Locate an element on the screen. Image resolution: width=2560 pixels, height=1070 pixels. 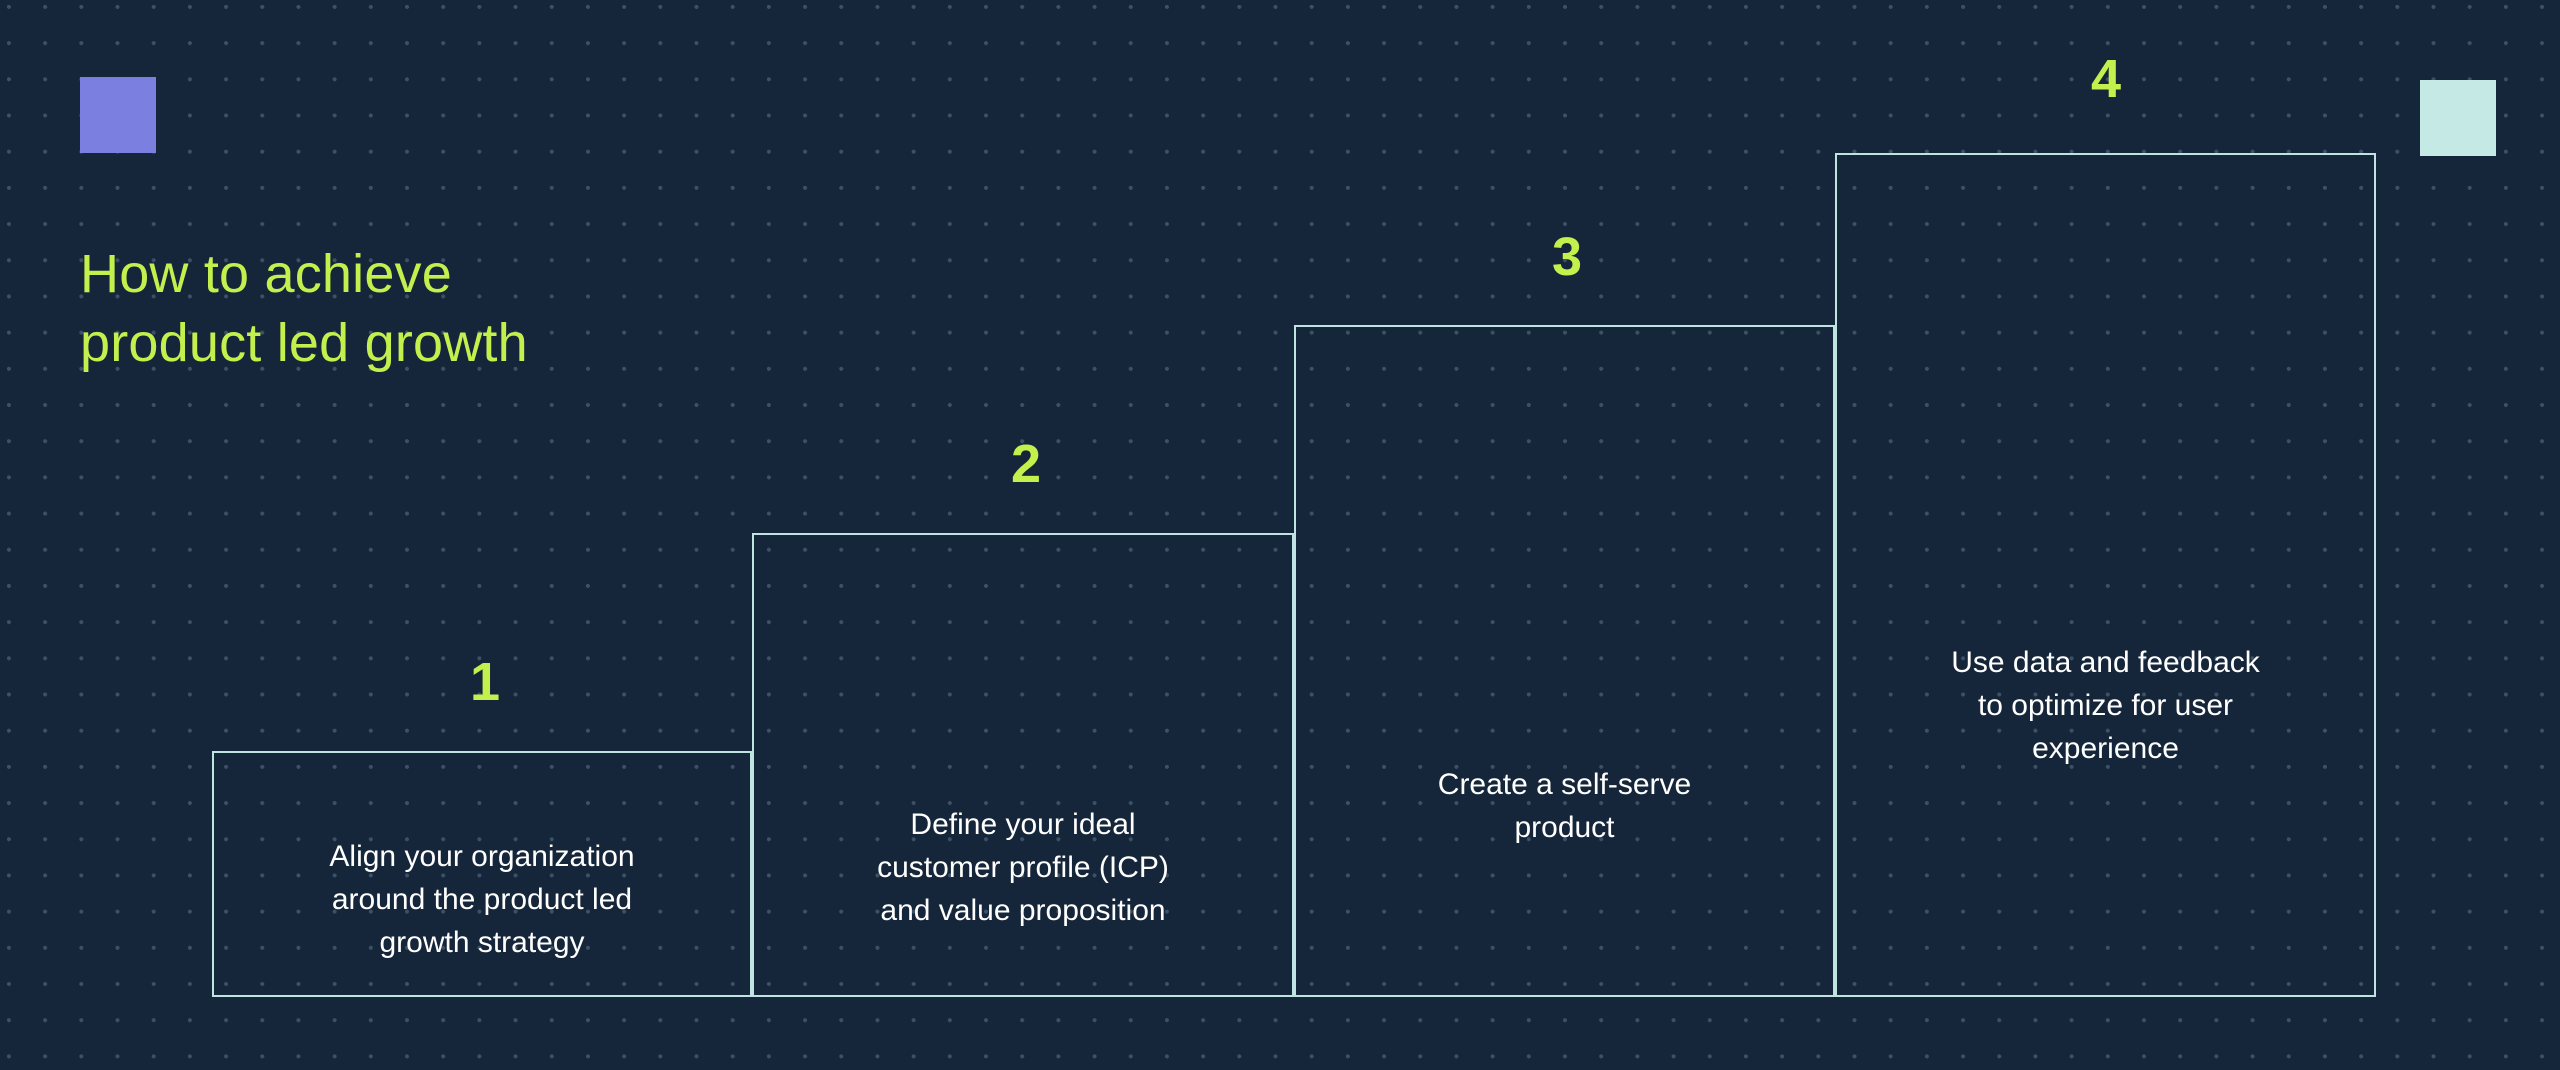
step-number-2: 2 is located at coordinates (1026, 464).